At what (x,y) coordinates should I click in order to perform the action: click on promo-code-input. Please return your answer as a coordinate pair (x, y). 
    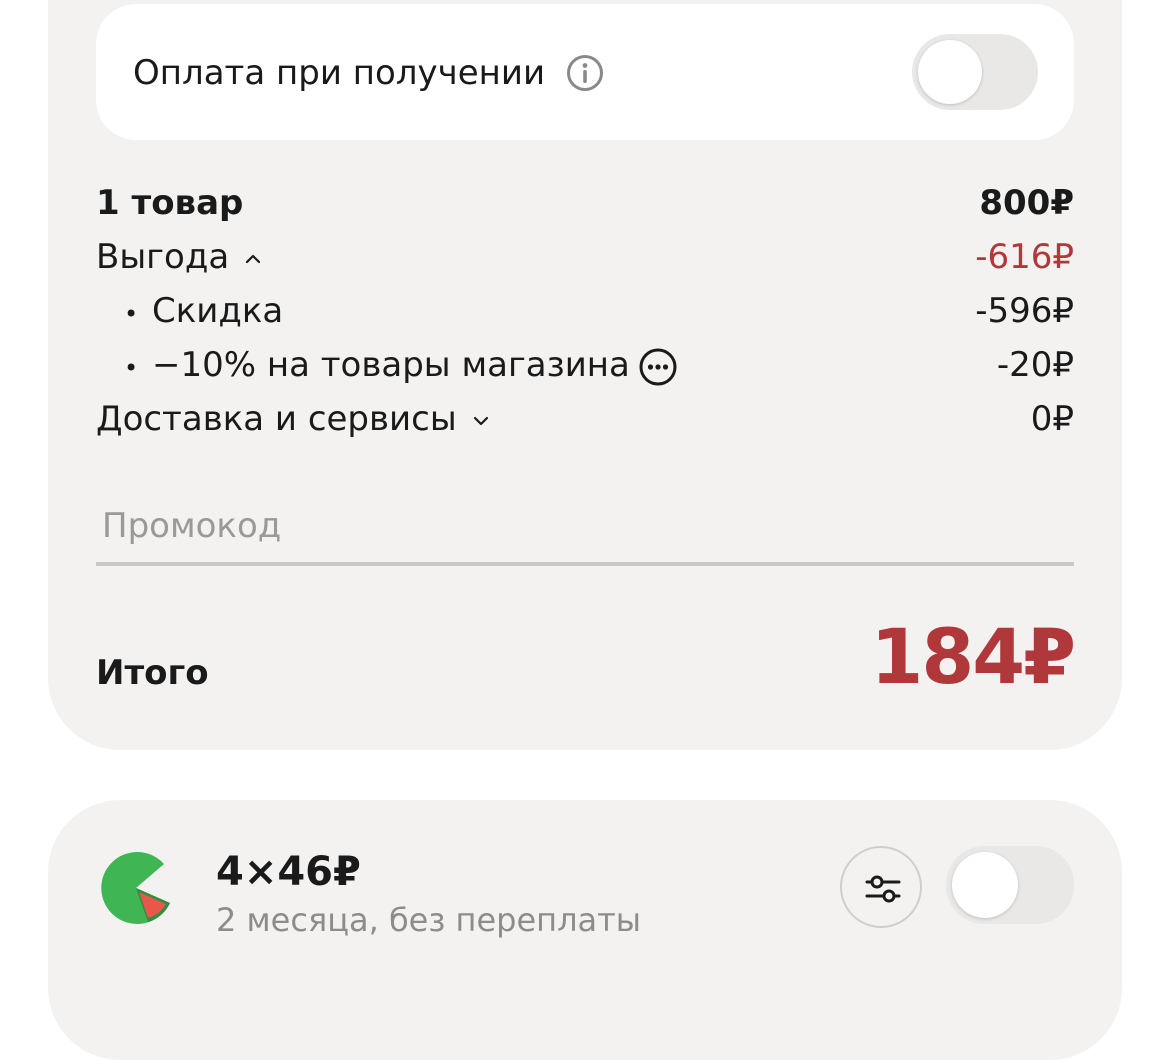
    Looking at the image, I should click on (585, 528).